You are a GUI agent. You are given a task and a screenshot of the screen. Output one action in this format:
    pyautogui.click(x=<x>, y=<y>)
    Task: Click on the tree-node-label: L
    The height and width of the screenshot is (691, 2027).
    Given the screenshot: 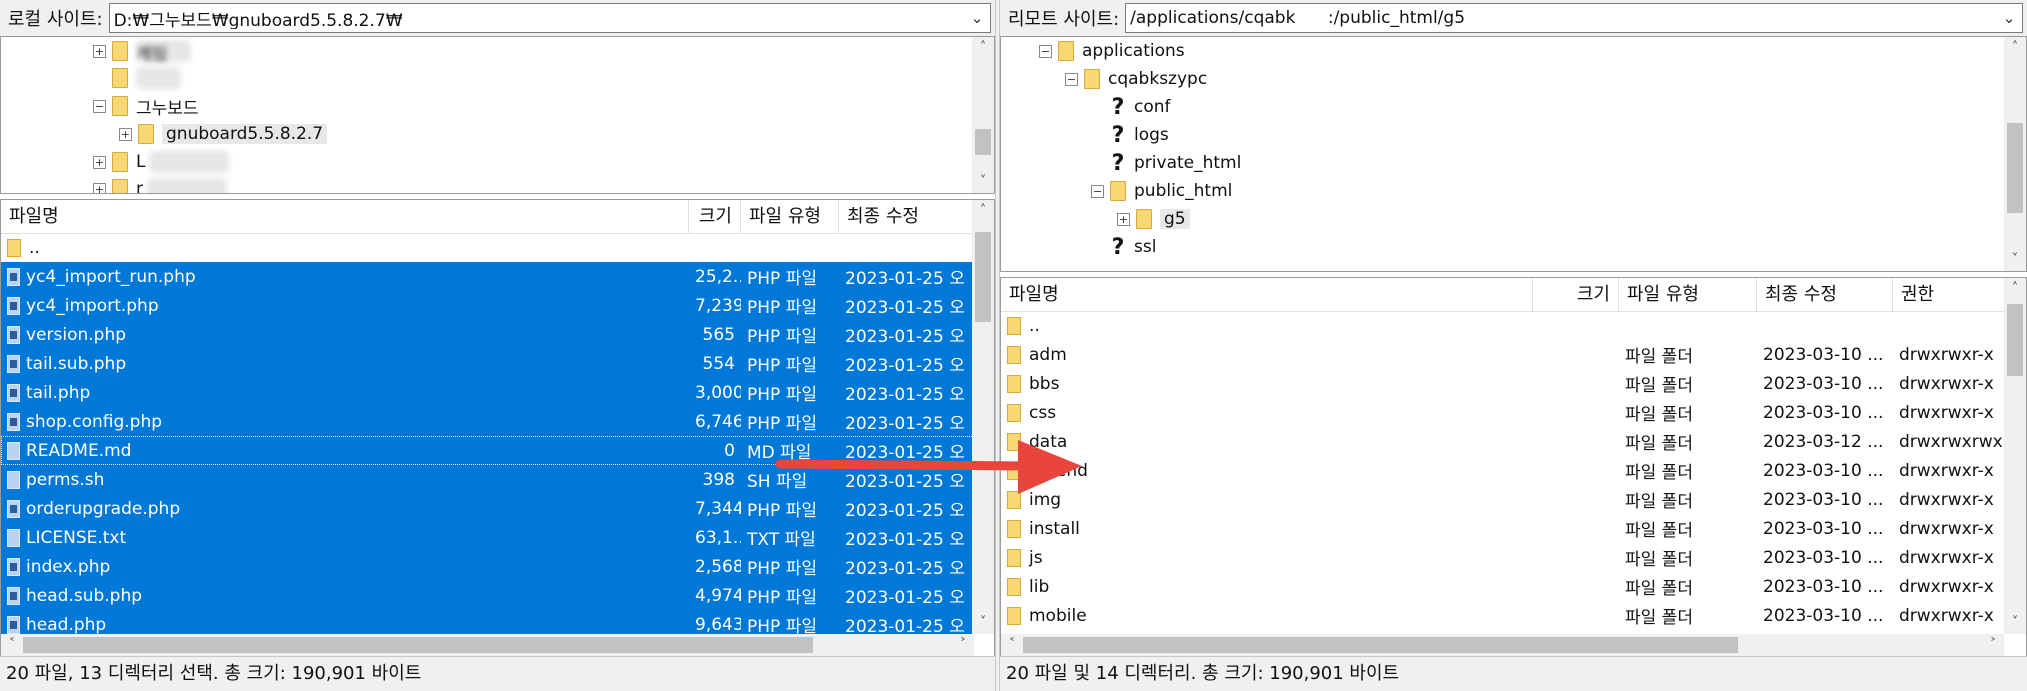 What is the action you would take?
    pyautogui.click(x=141, y=162)
    